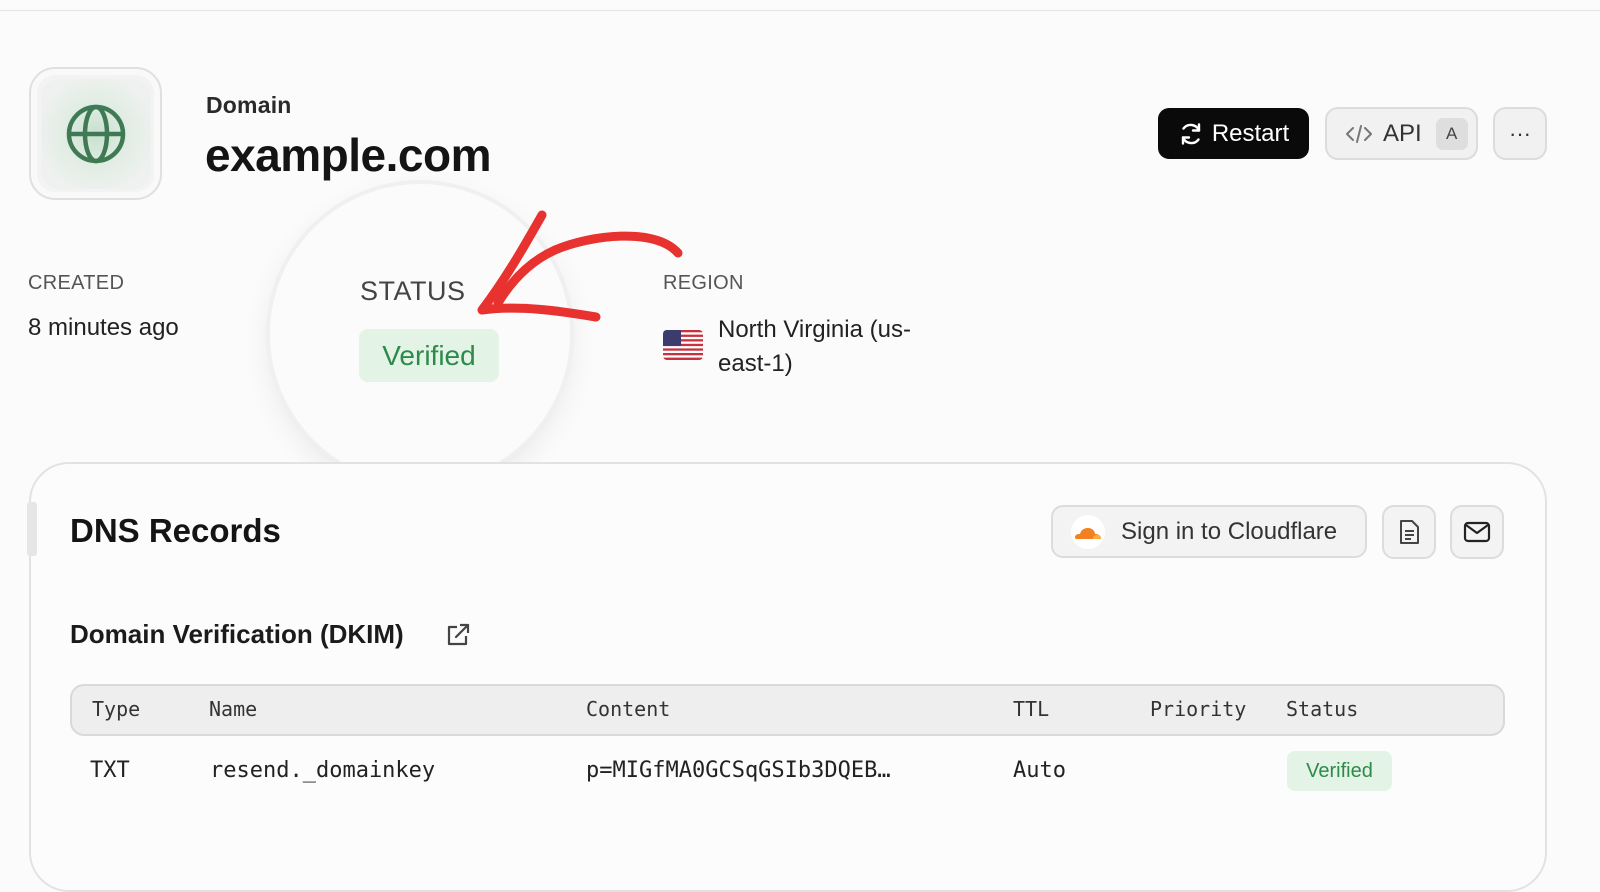  Describe the element at coordinates (175, 530) in the screenshot. I see `dns-records-title: DNS Records` at that location.